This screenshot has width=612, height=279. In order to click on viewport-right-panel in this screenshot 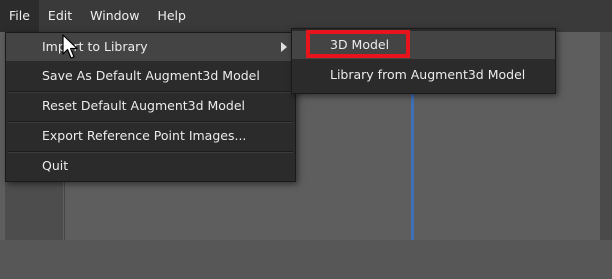, I will do `click(606, 139)`.